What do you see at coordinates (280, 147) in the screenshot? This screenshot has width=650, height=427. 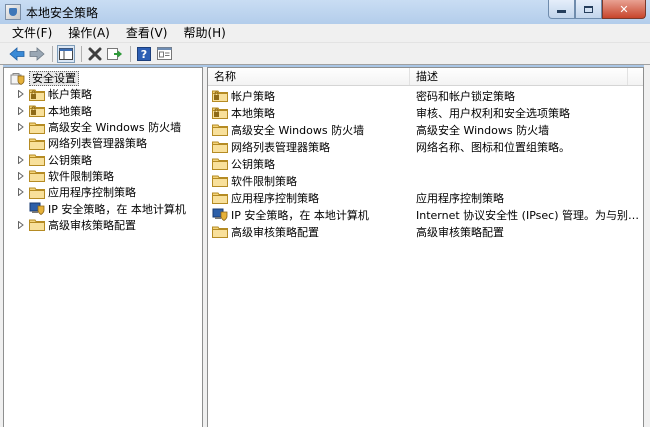 I see `list-item-label: 网络列表管理器策略` at bounding box center [280, 147].